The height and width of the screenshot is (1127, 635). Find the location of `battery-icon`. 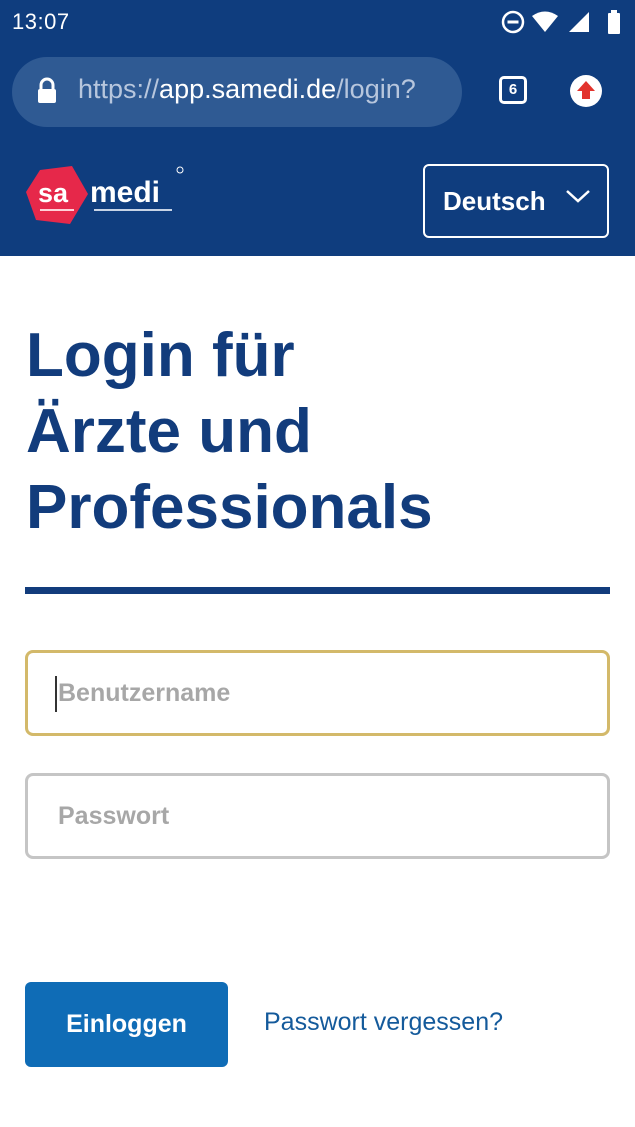

battery-icon is located at coordinates (614, 22).